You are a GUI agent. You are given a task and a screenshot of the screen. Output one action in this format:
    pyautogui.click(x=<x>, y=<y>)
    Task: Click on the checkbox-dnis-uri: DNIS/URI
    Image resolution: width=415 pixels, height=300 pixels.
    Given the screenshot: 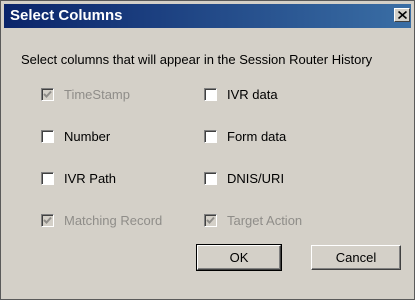 What is the action you would take?
    pyautogui.click(x=244, y=178)
    